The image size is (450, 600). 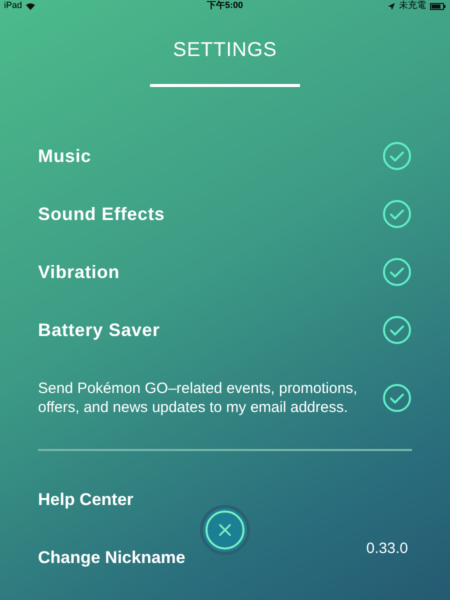 I want to click on email-consent-text: Send Pokémon GO–related events, promotions, offers, and news updates to my email address., so click(x=198, y=398).